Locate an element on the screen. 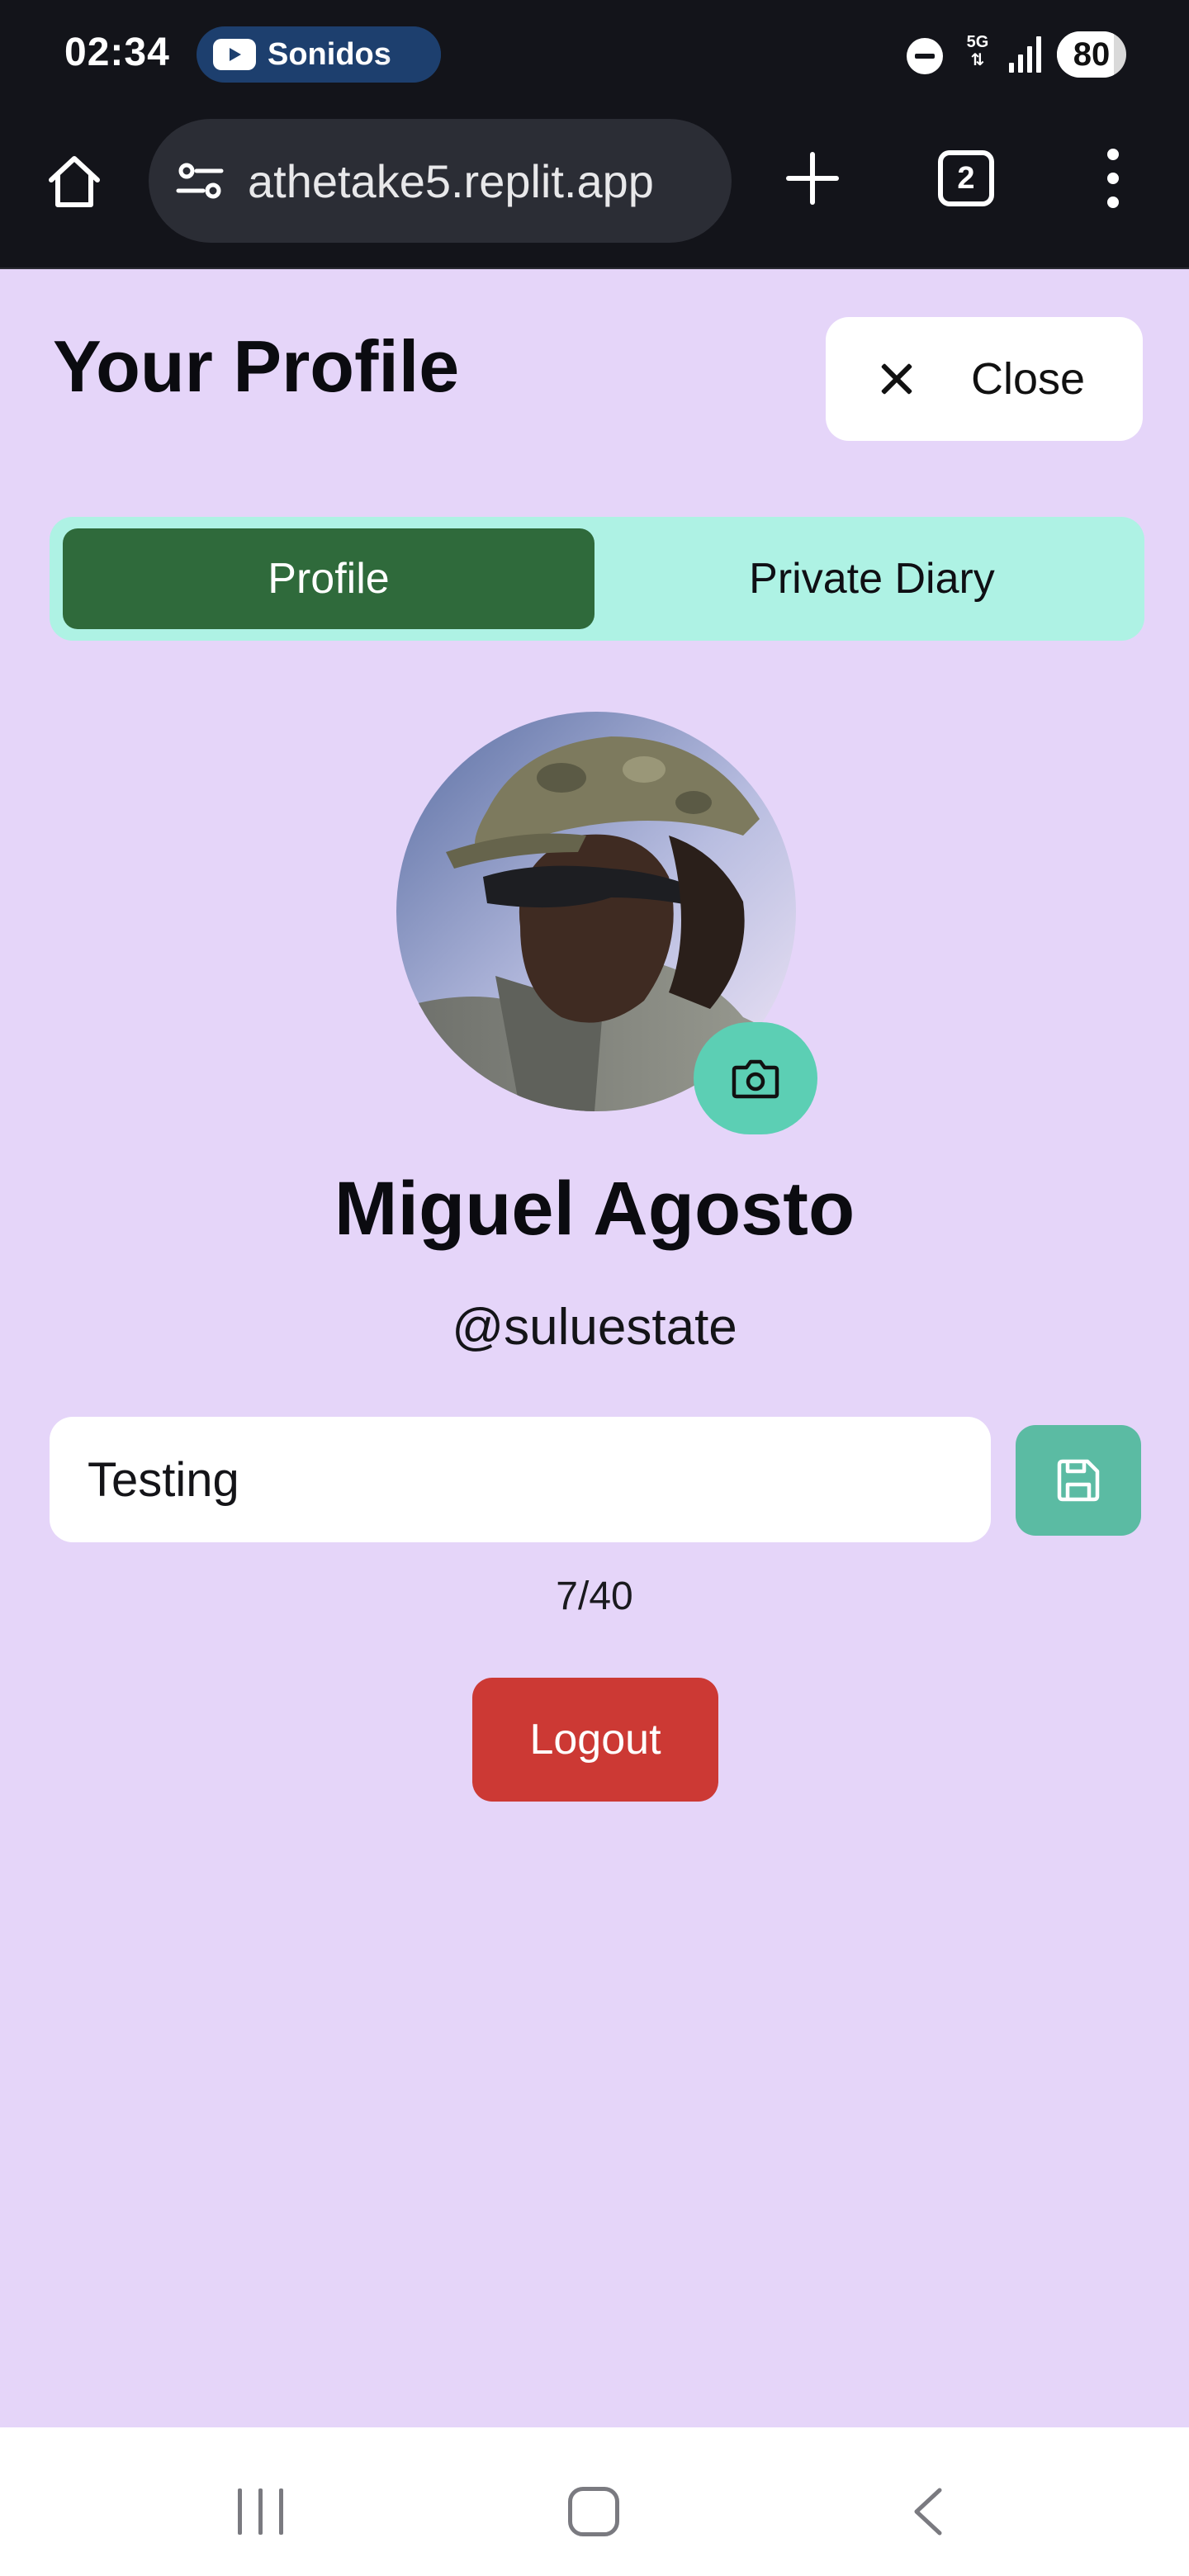 Image resolution: width=1189 pixels, height=2576 pixels. status-time: 02:34 is located at coordinates (117, 52).